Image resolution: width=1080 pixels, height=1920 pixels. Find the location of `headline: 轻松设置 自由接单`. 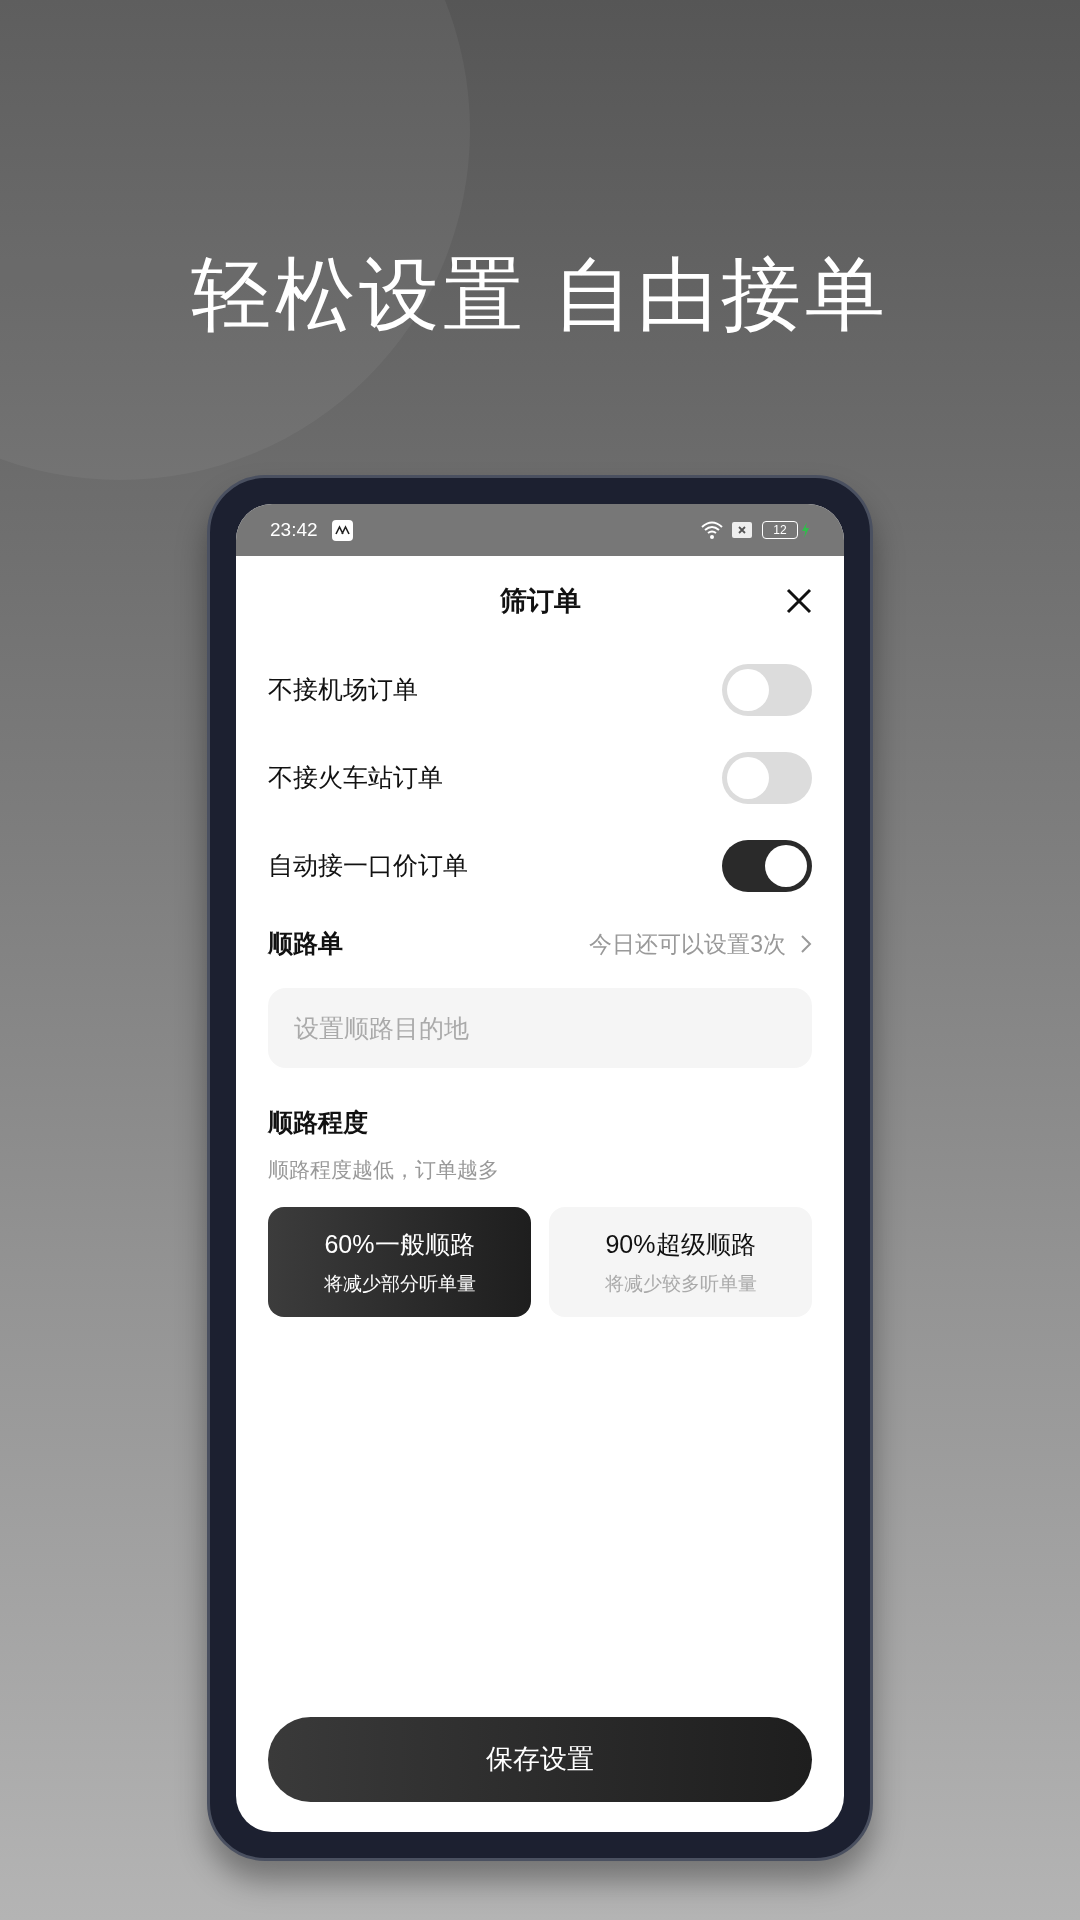

headline: 轻松设置 自由接单 is located at coordinates (540, 295).